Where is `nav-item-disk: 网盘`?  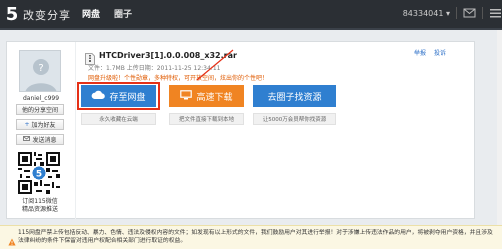 nav-item-disk: 网盘 is located at coordinates (91, 13).